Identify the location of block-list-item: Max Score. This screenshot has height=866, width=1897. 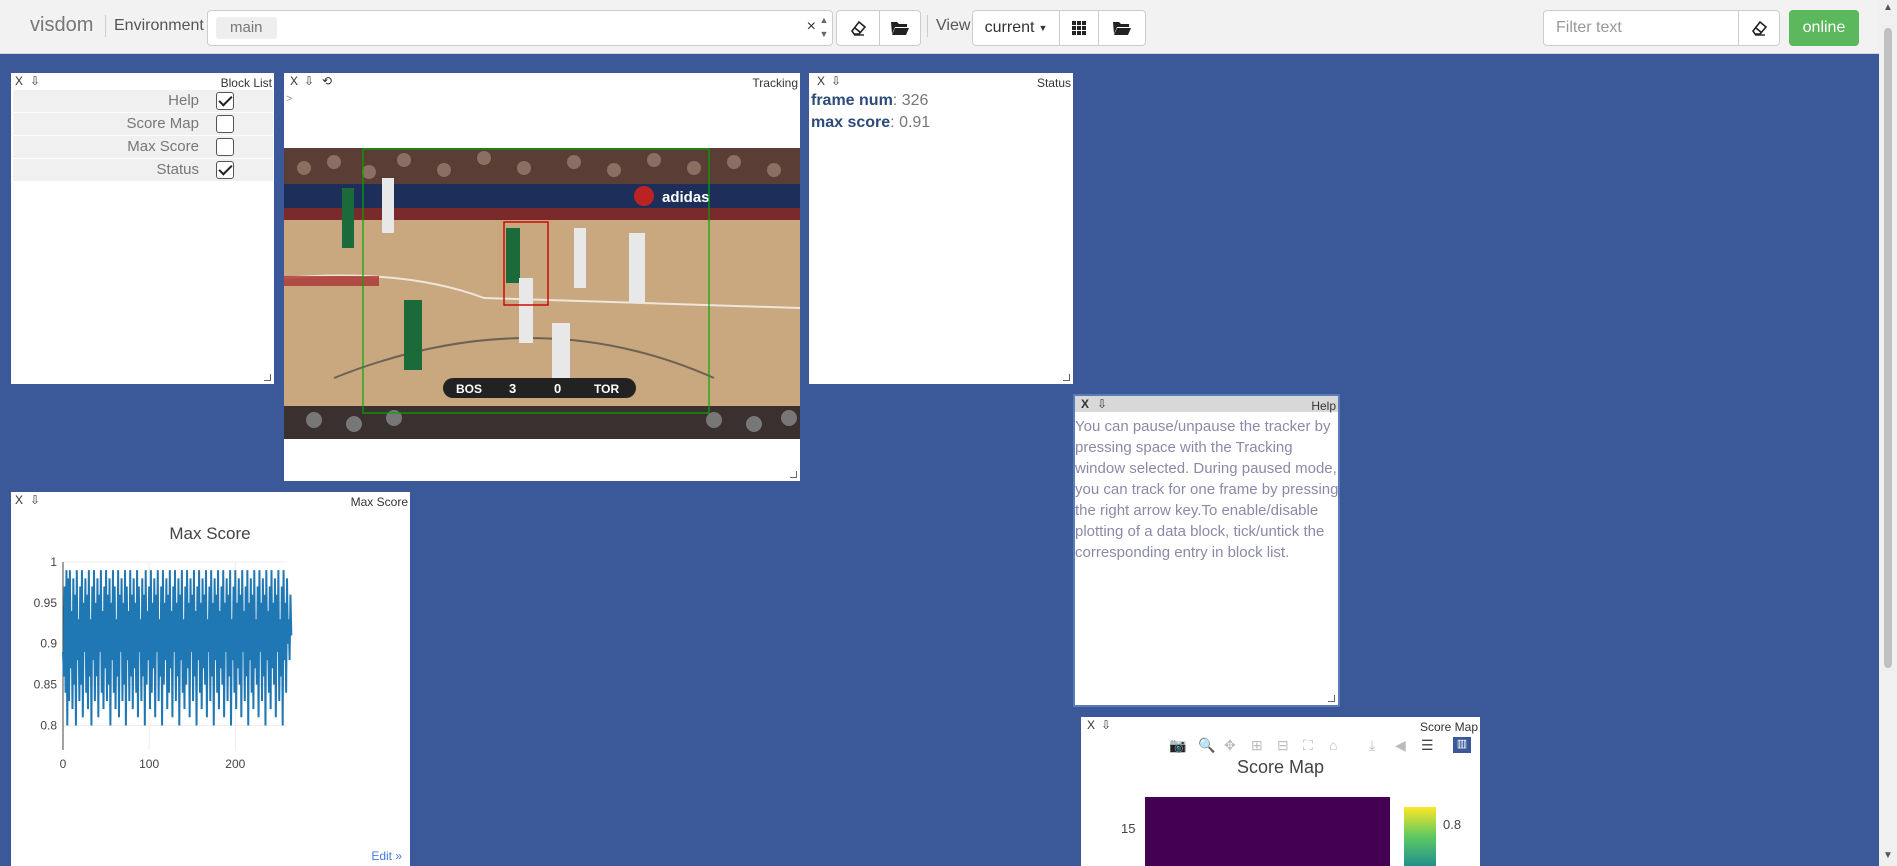
(143, 147).